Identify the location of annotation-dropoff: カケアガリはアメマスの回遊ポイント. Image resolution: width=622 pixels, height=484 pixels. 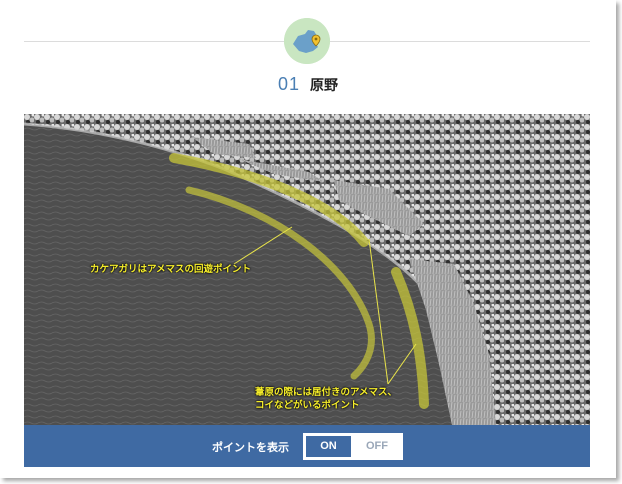
(171, 269).